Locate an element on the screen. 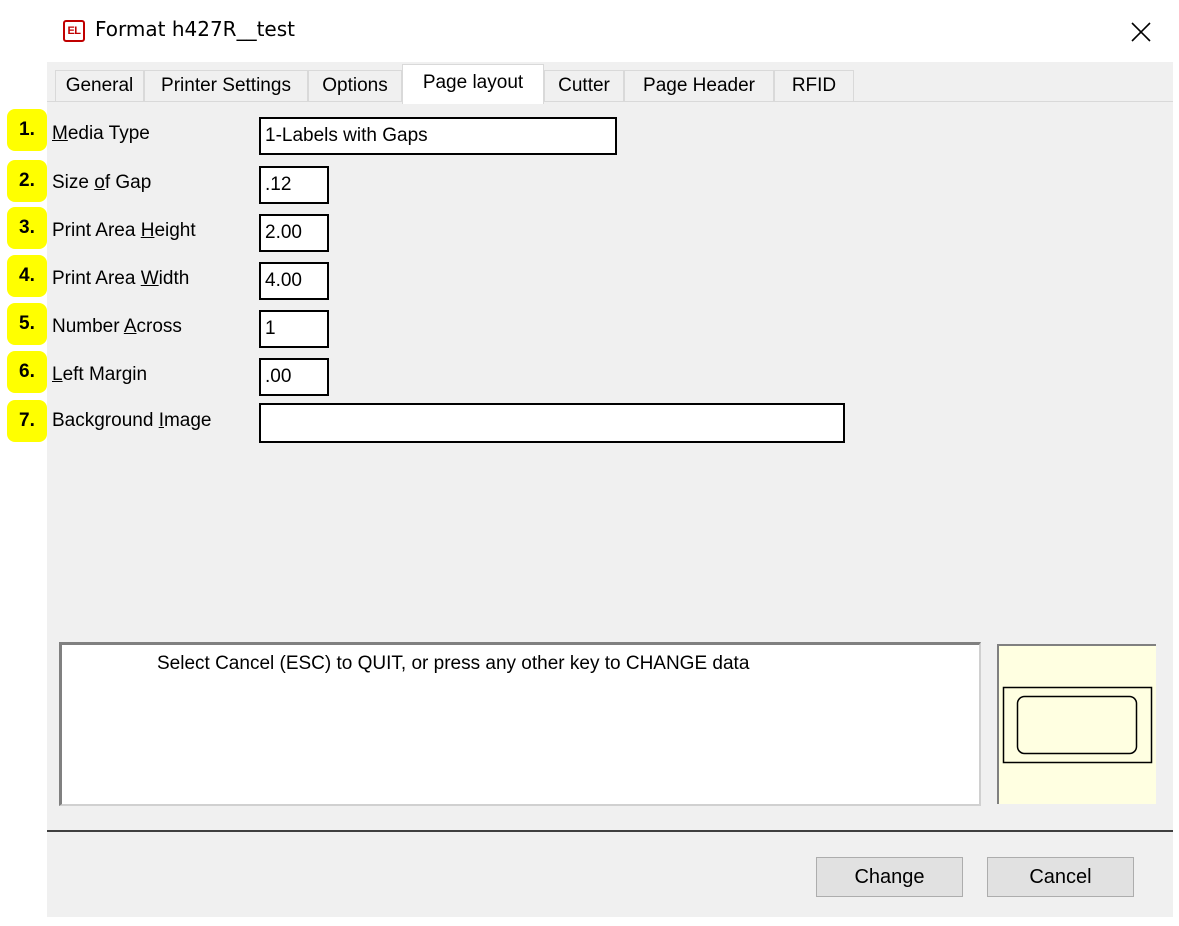 This screenshot has height=926, width=1179. left-margin-field: .00 is located at coordinates (294, 377).